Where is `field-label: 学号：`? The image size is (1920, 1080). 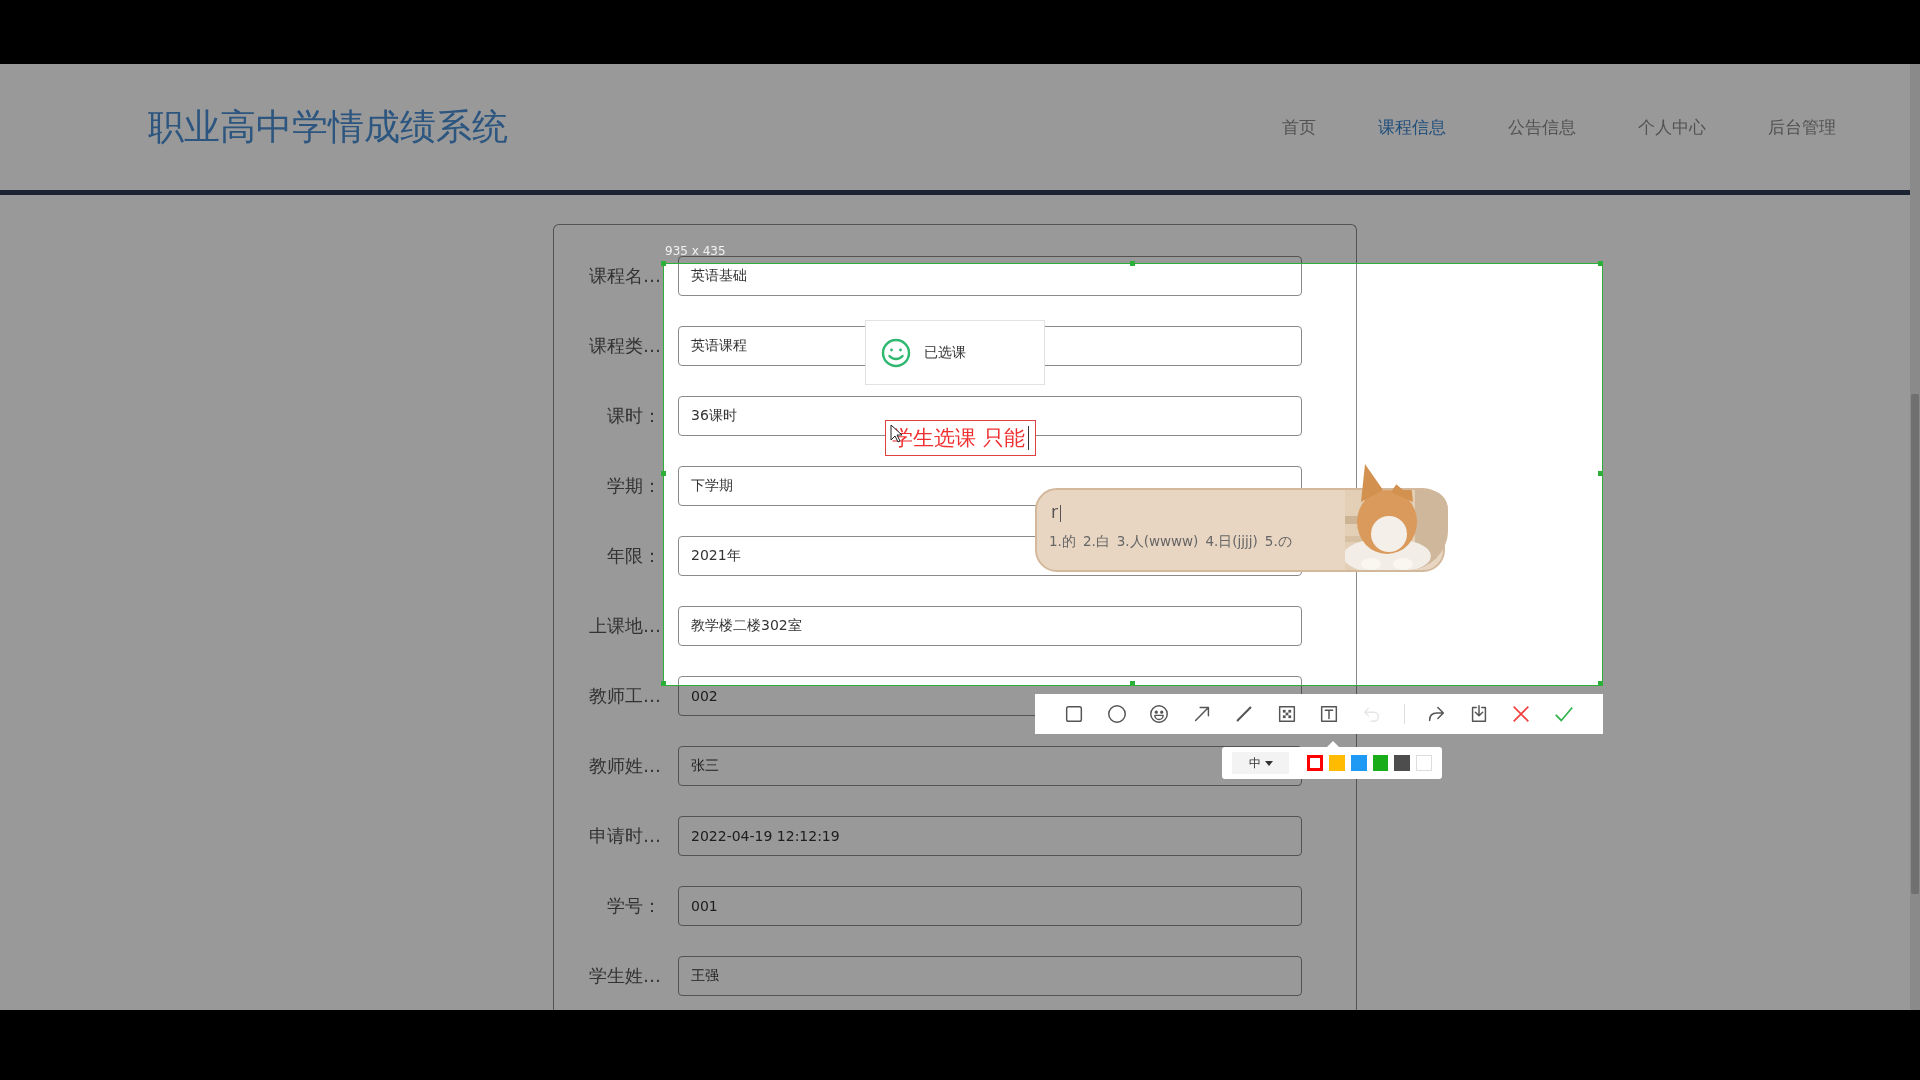
field-label: 学号： is located at coordinates (633, 906).